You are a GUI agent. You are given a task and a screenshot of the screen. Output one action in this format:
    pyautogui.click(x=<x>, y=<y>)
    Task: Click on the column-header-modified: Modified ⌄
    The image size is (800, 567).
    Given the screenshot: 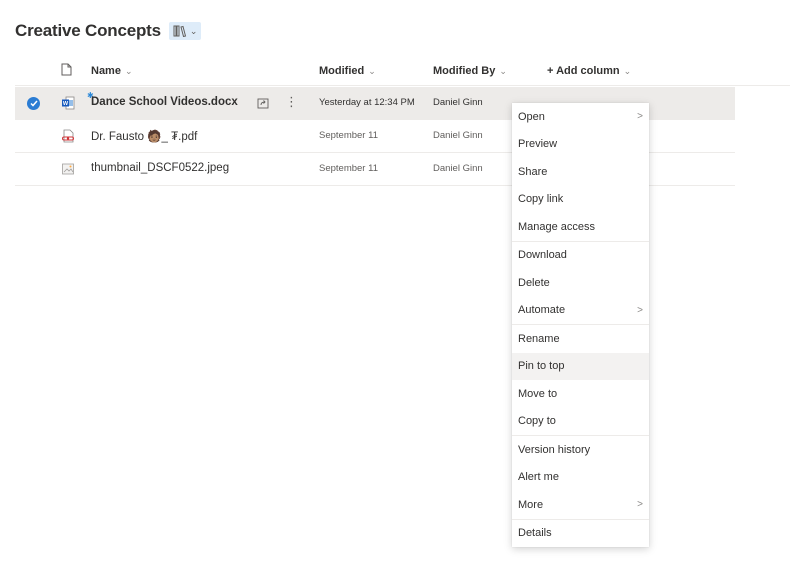 What is the action you would take?
    pyautogui.click(x=347, y=71)
    